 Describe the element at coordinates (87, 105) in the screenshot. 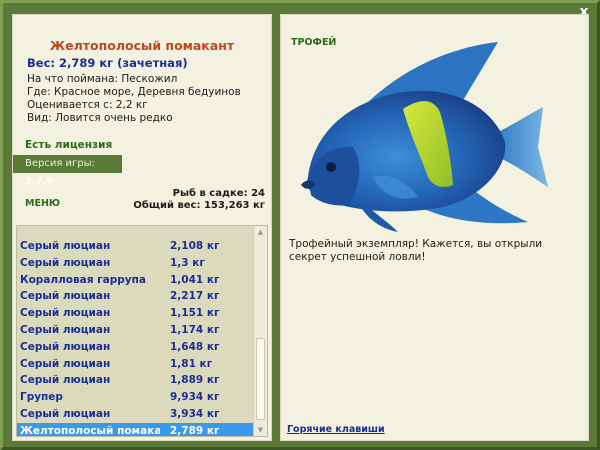

I see `info-min-weight: Оценивается с: 2,2 кг` at that location.